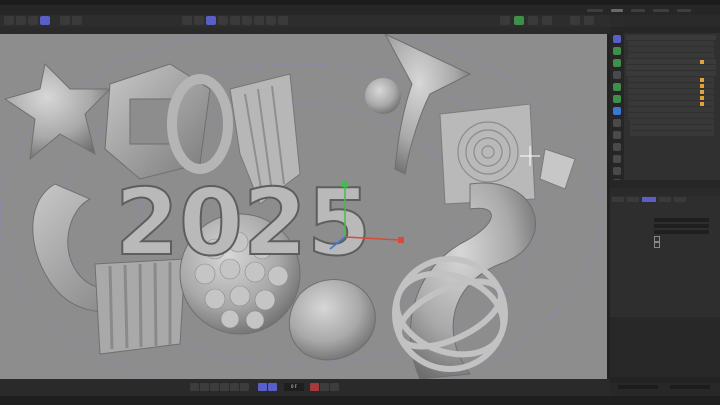 This screenshot has width=720, height=405. I want to click on generator-icon, so click(617, 87).